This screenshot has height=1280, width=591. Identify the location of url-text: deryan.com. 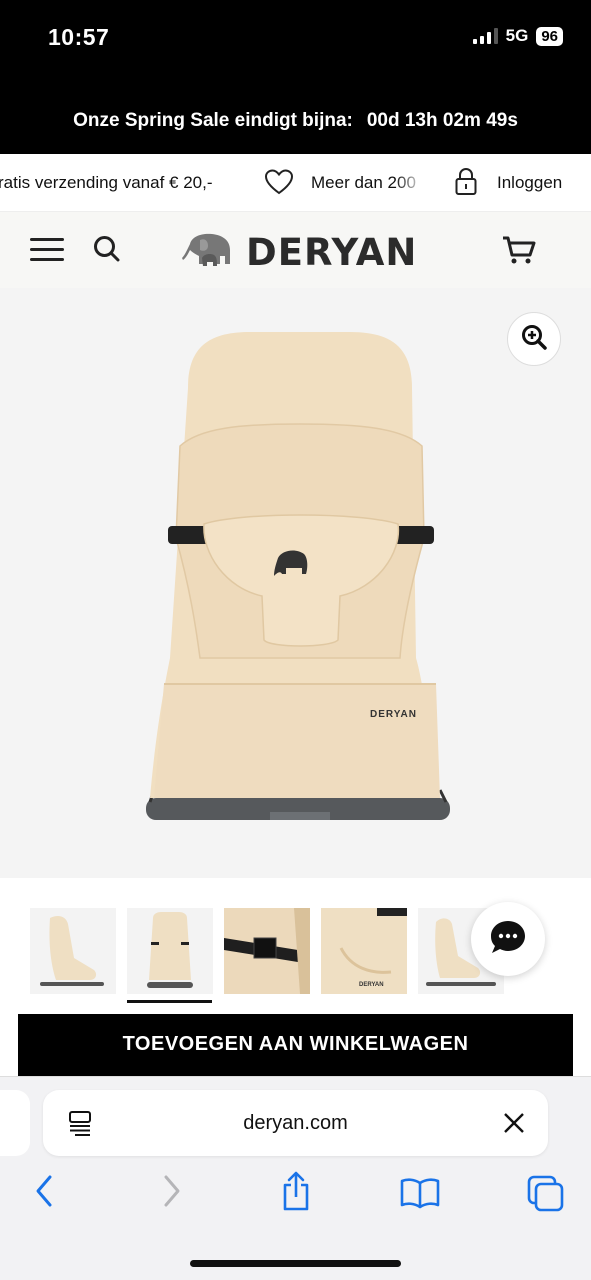
(295, 1123).